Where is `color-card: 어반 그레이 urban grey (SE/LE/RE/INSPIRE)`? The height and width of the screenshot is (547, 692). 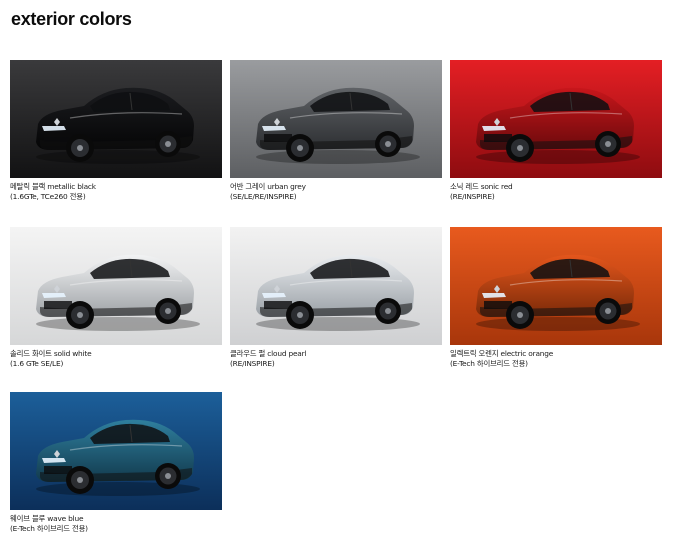 color-card: 어반 그레이 urban grey (SE/LE/RE/INSPIRE) is located at coordinates (336, 131).